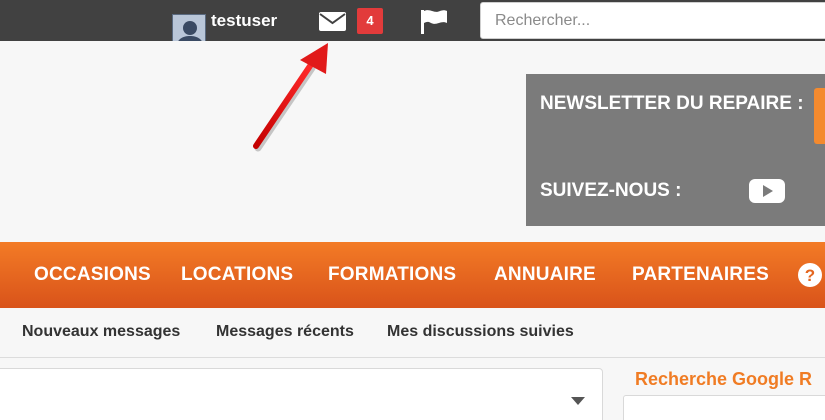  Describe the element at coordinates (819, 116) in the screenshot. I see `newsletter-subscribe-button` at that location.